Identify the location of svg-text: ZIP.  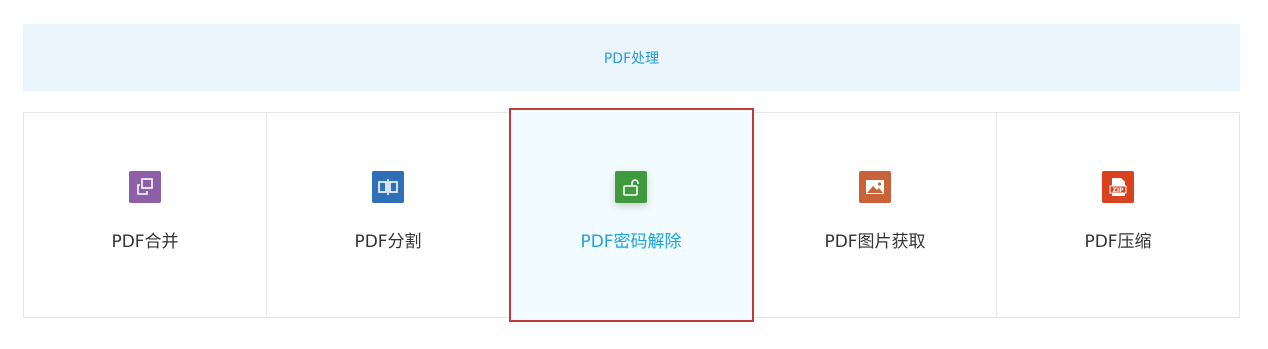
(1119, 190).